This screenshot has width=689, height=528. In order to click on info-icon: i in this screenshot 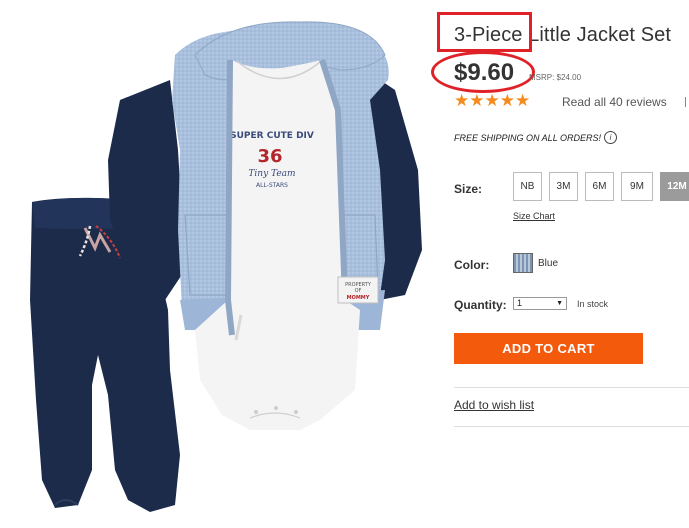, I will do `click(610, 137)`.